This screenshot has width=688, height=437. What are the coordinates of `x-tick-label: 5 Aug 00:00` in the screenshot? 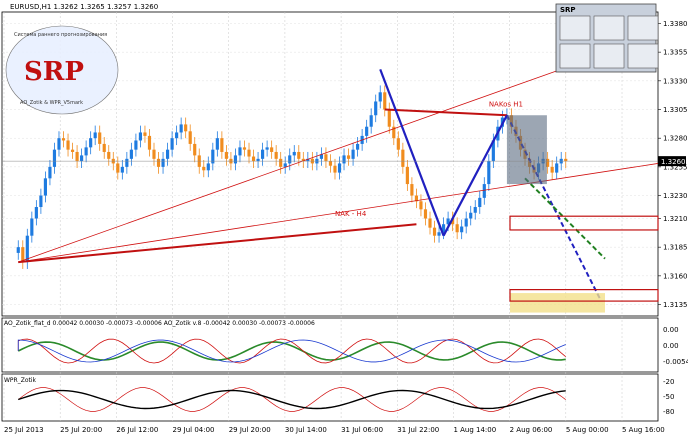 It's located at (587, 430).